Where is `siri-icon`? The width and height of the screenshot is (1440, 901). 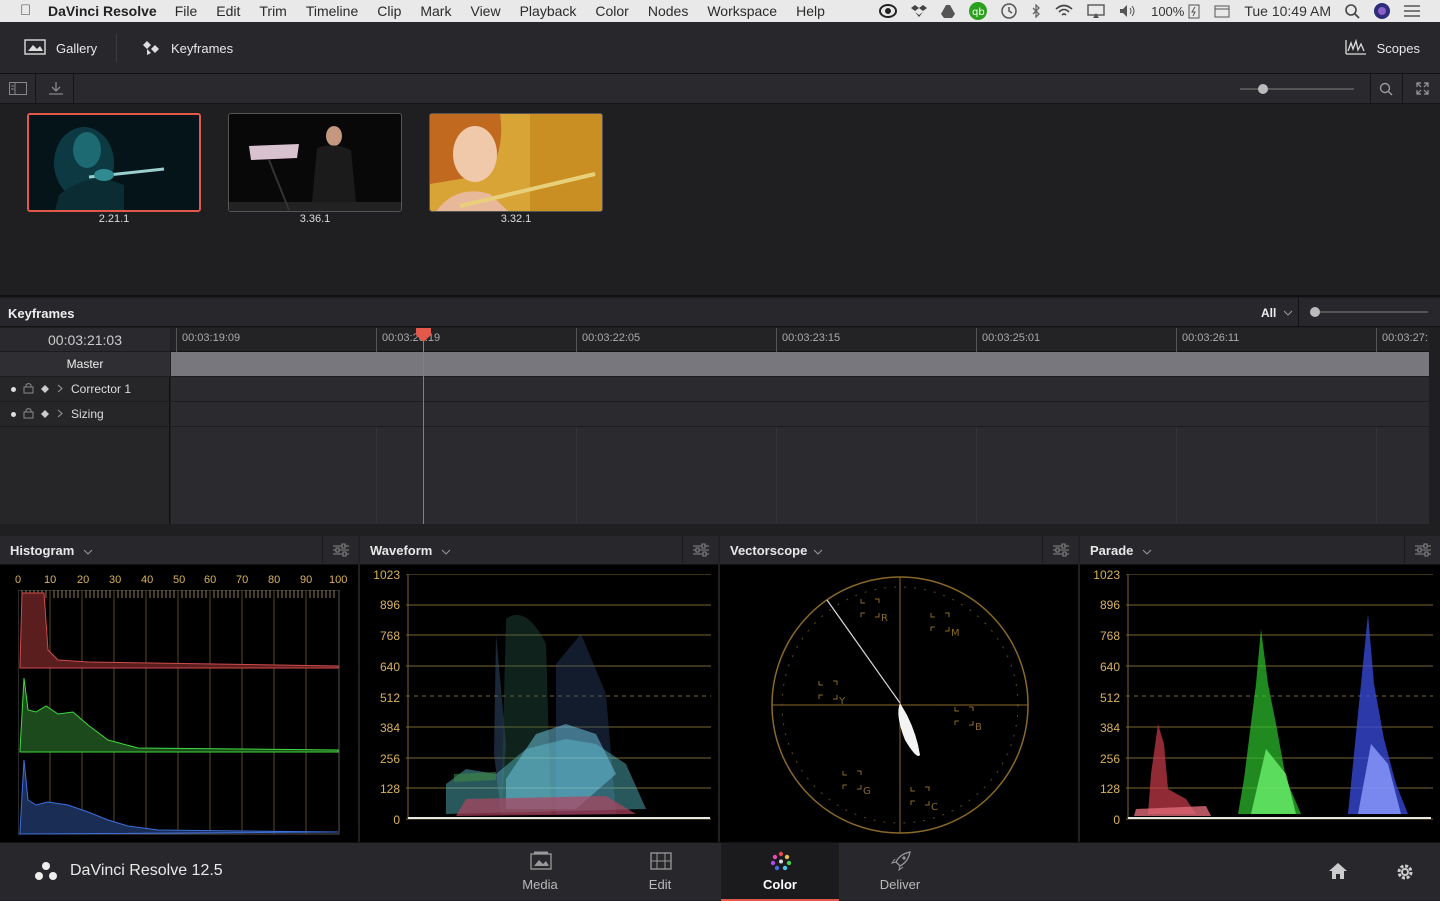
siri-icon is located at coordinates (1382, 11).